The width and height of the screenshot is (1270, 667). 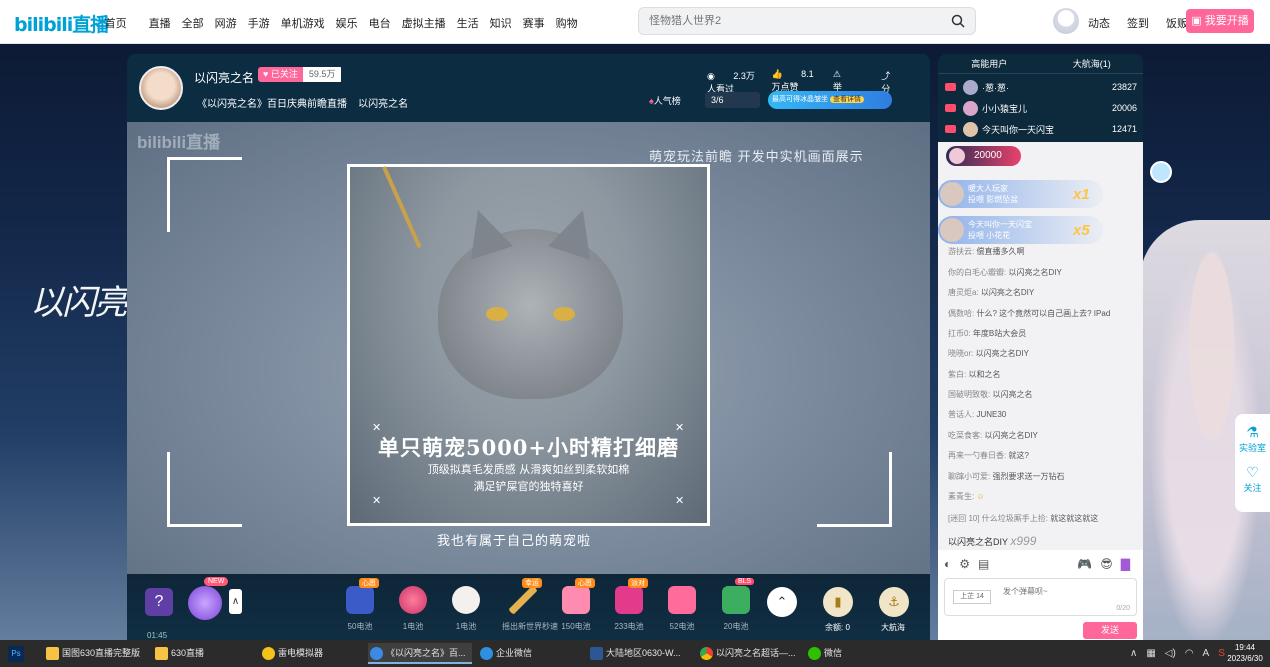 What do you see at coordinates (988, 455) in the screenshot?
I see `chat-message: 再来一勺春日香: 就这?` at bounding box center [988, 455].